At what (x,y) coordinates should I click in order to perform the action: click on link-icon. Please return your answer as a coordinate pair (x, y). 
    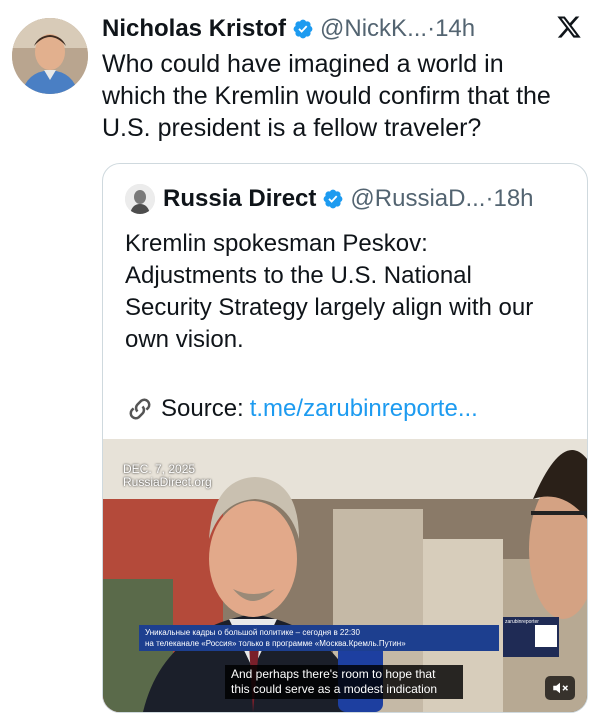
    Looking at the image, I should click on (140, 409).